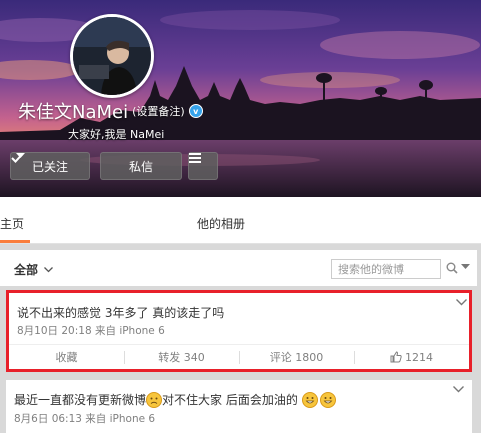  Describe the element at coordinates (80, 400) in the screenshot. I see `post-text-part1: 最近一直都没有更新微博` at that location.